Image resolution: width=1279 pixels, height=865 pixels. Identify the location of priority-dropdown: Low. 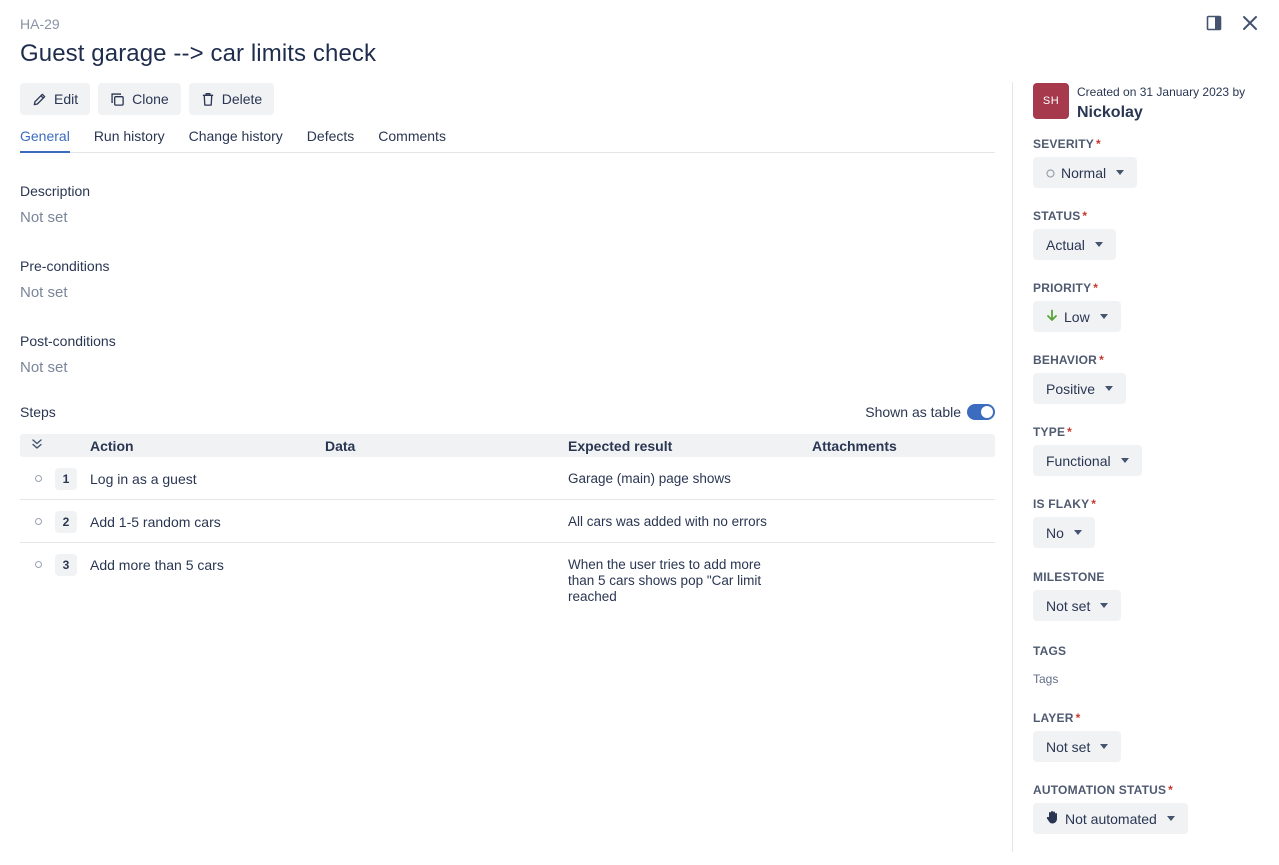
(1077, 316).